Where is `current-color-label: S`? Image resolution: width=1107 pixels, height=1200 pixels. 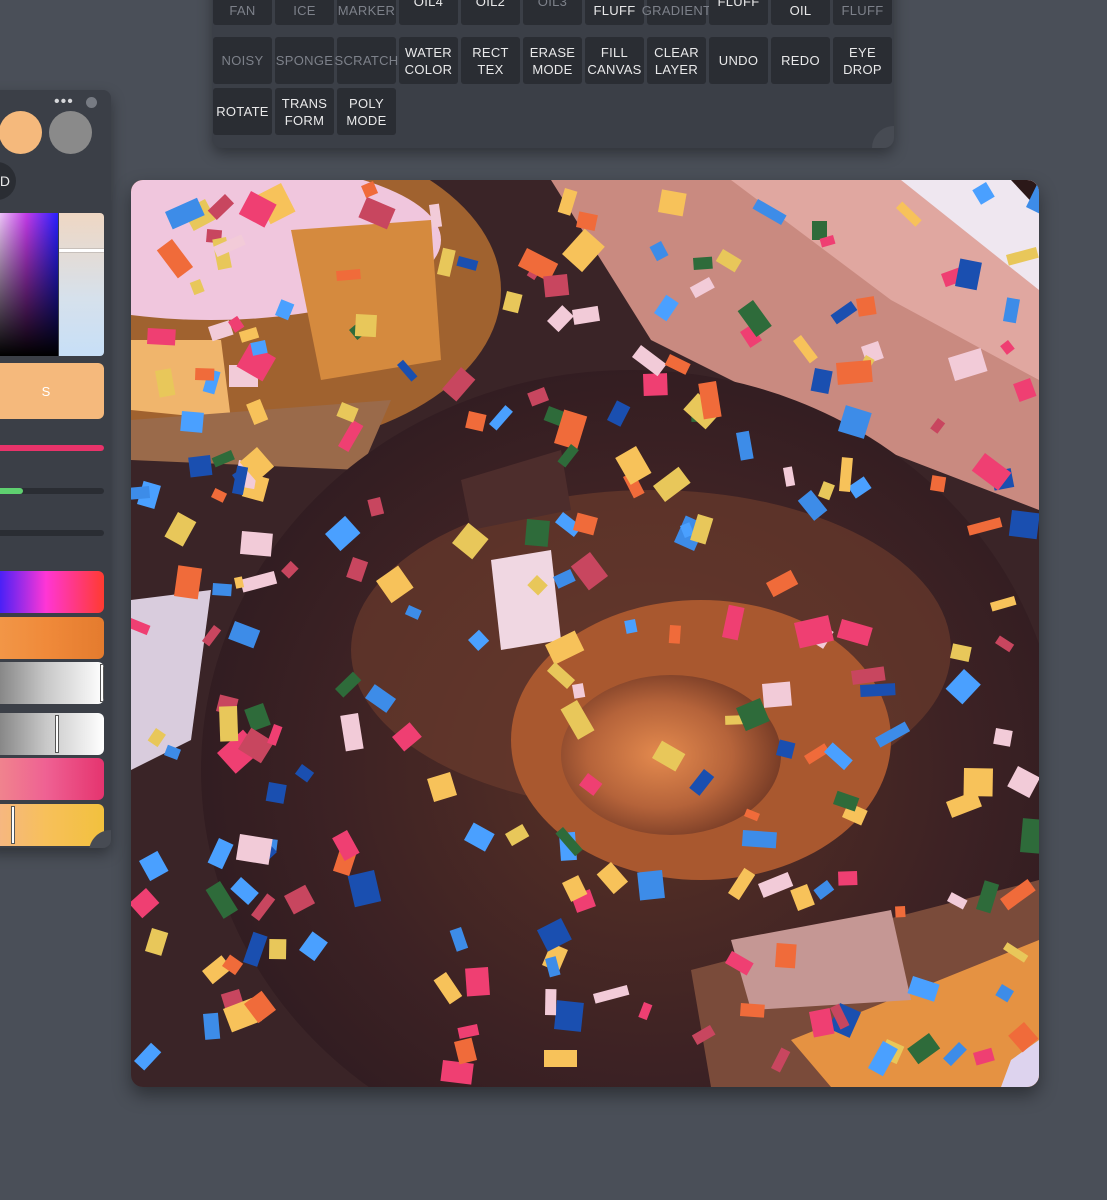
current-color-label: S is located at coordinates (46, 391).